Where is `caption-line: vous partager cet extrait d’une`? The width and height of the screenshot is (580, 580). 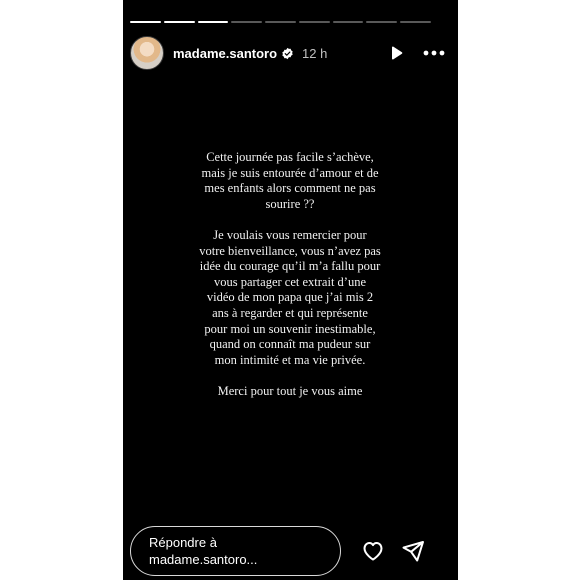
caption-line: vous partager cet extrait d’une is located at coordinates (289, 281).